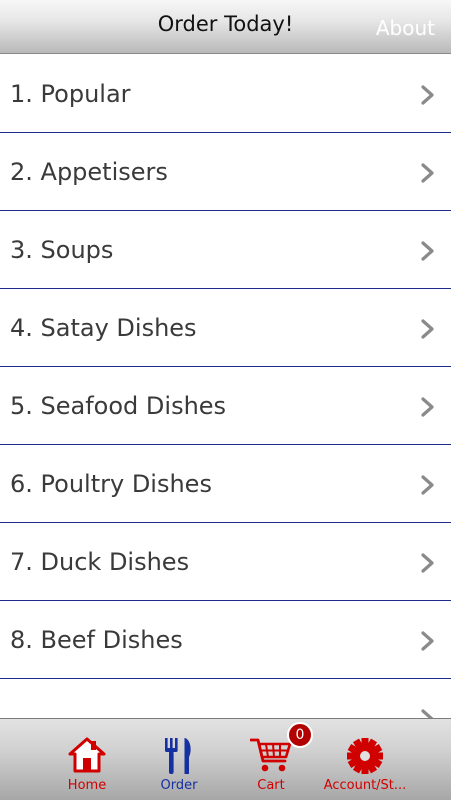 The height and width of the screenshot is (801, 451). What do you see at coordinates (70, 94) in the screenshot?
I see `category-label: 1. Popular` at bounding box center [70, 94].